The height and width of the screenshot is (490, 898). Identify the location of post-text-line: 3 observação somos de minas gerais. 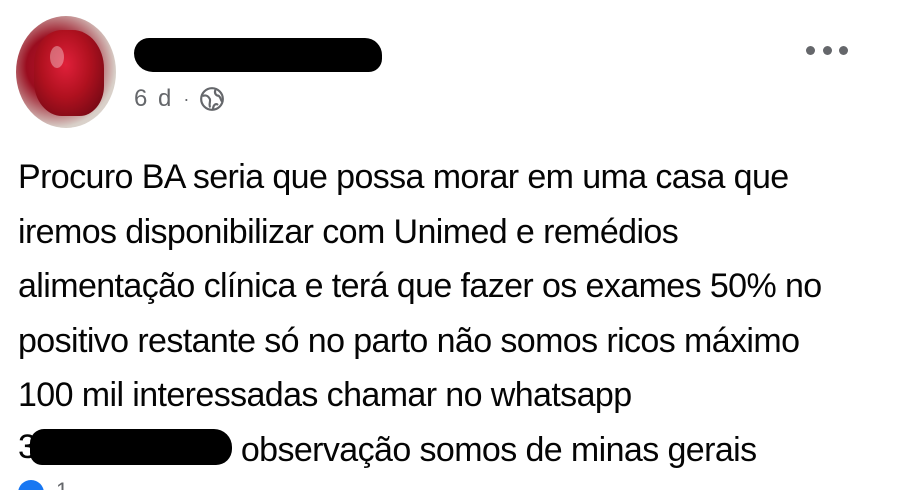
(448, 450).